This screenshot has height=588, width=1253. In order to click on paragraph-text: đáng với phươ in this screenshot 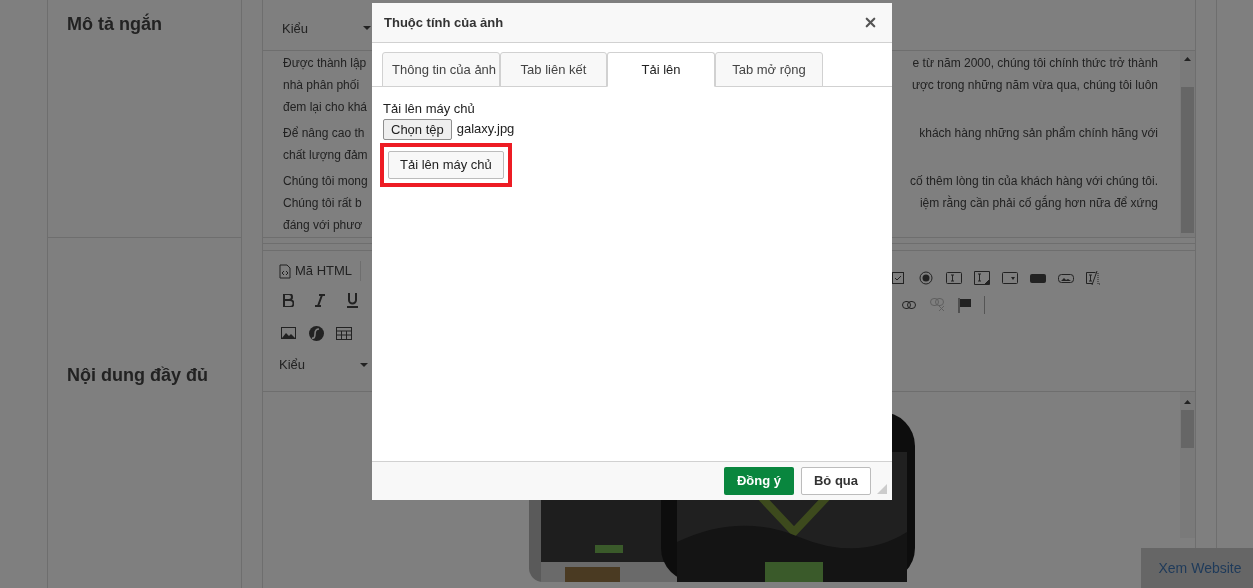, I will do `click(323, 225)`.